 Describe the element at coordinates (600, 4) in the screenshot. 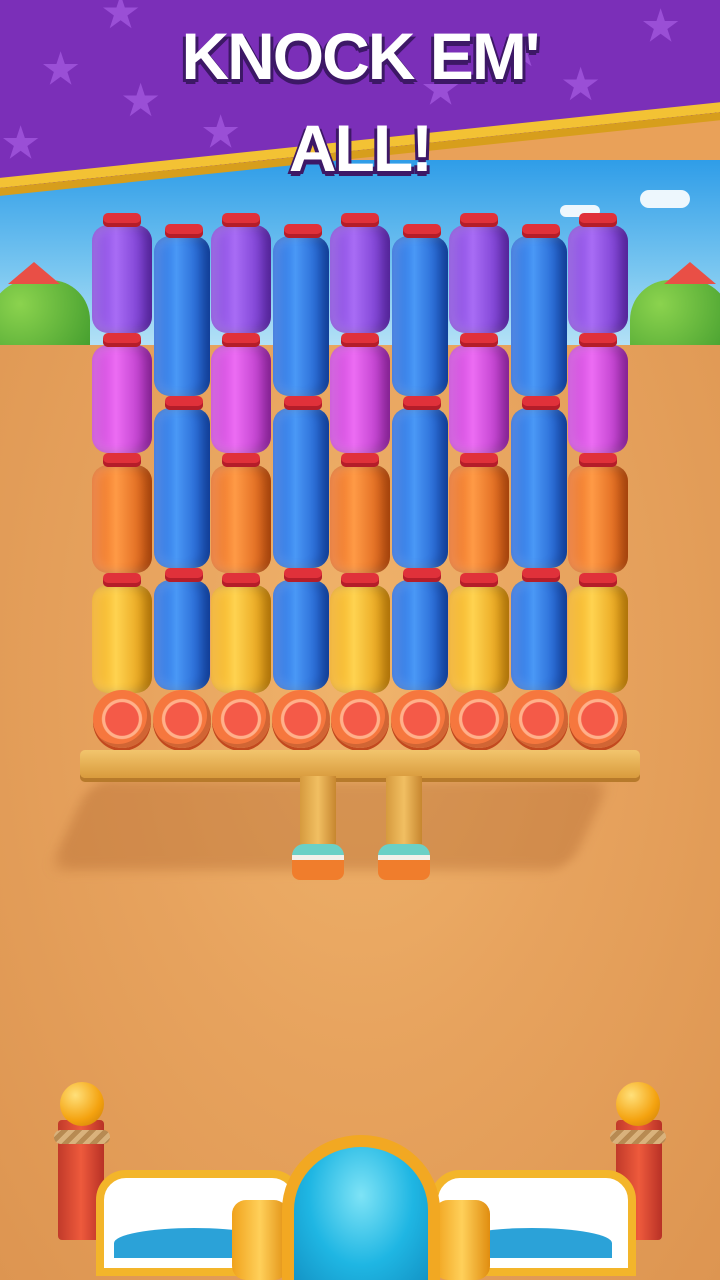

I see `star-icon: ★` at that location.